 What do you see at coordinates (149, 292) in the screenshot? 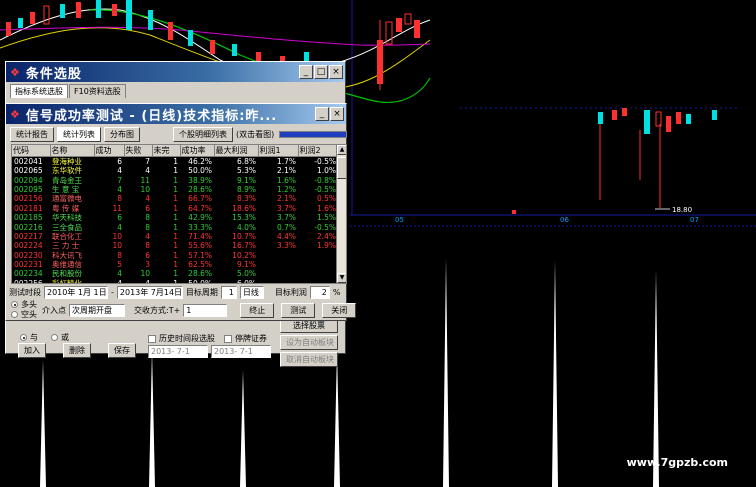
I see `date-end-picker: 2013年 7月14日` at bounding box center [149, 292].